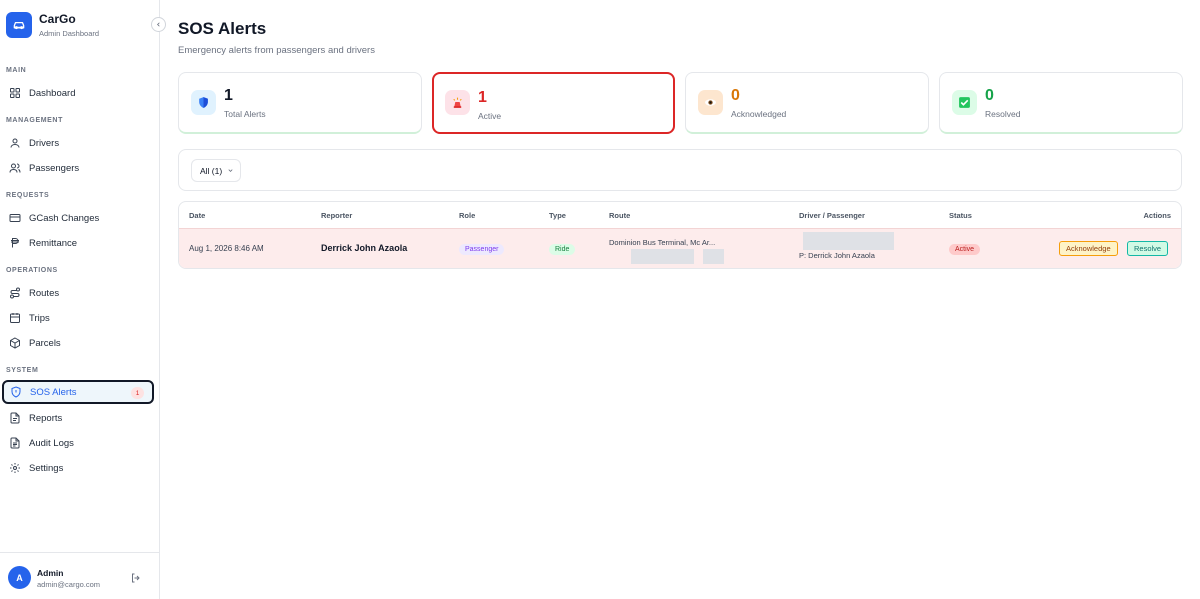 The width and height of the screenshot is (1200, 599). Describe the element at coordinates (80, 575) in the screenshot. I see `user-profile: A Admin admin@cargo.com` at that location.